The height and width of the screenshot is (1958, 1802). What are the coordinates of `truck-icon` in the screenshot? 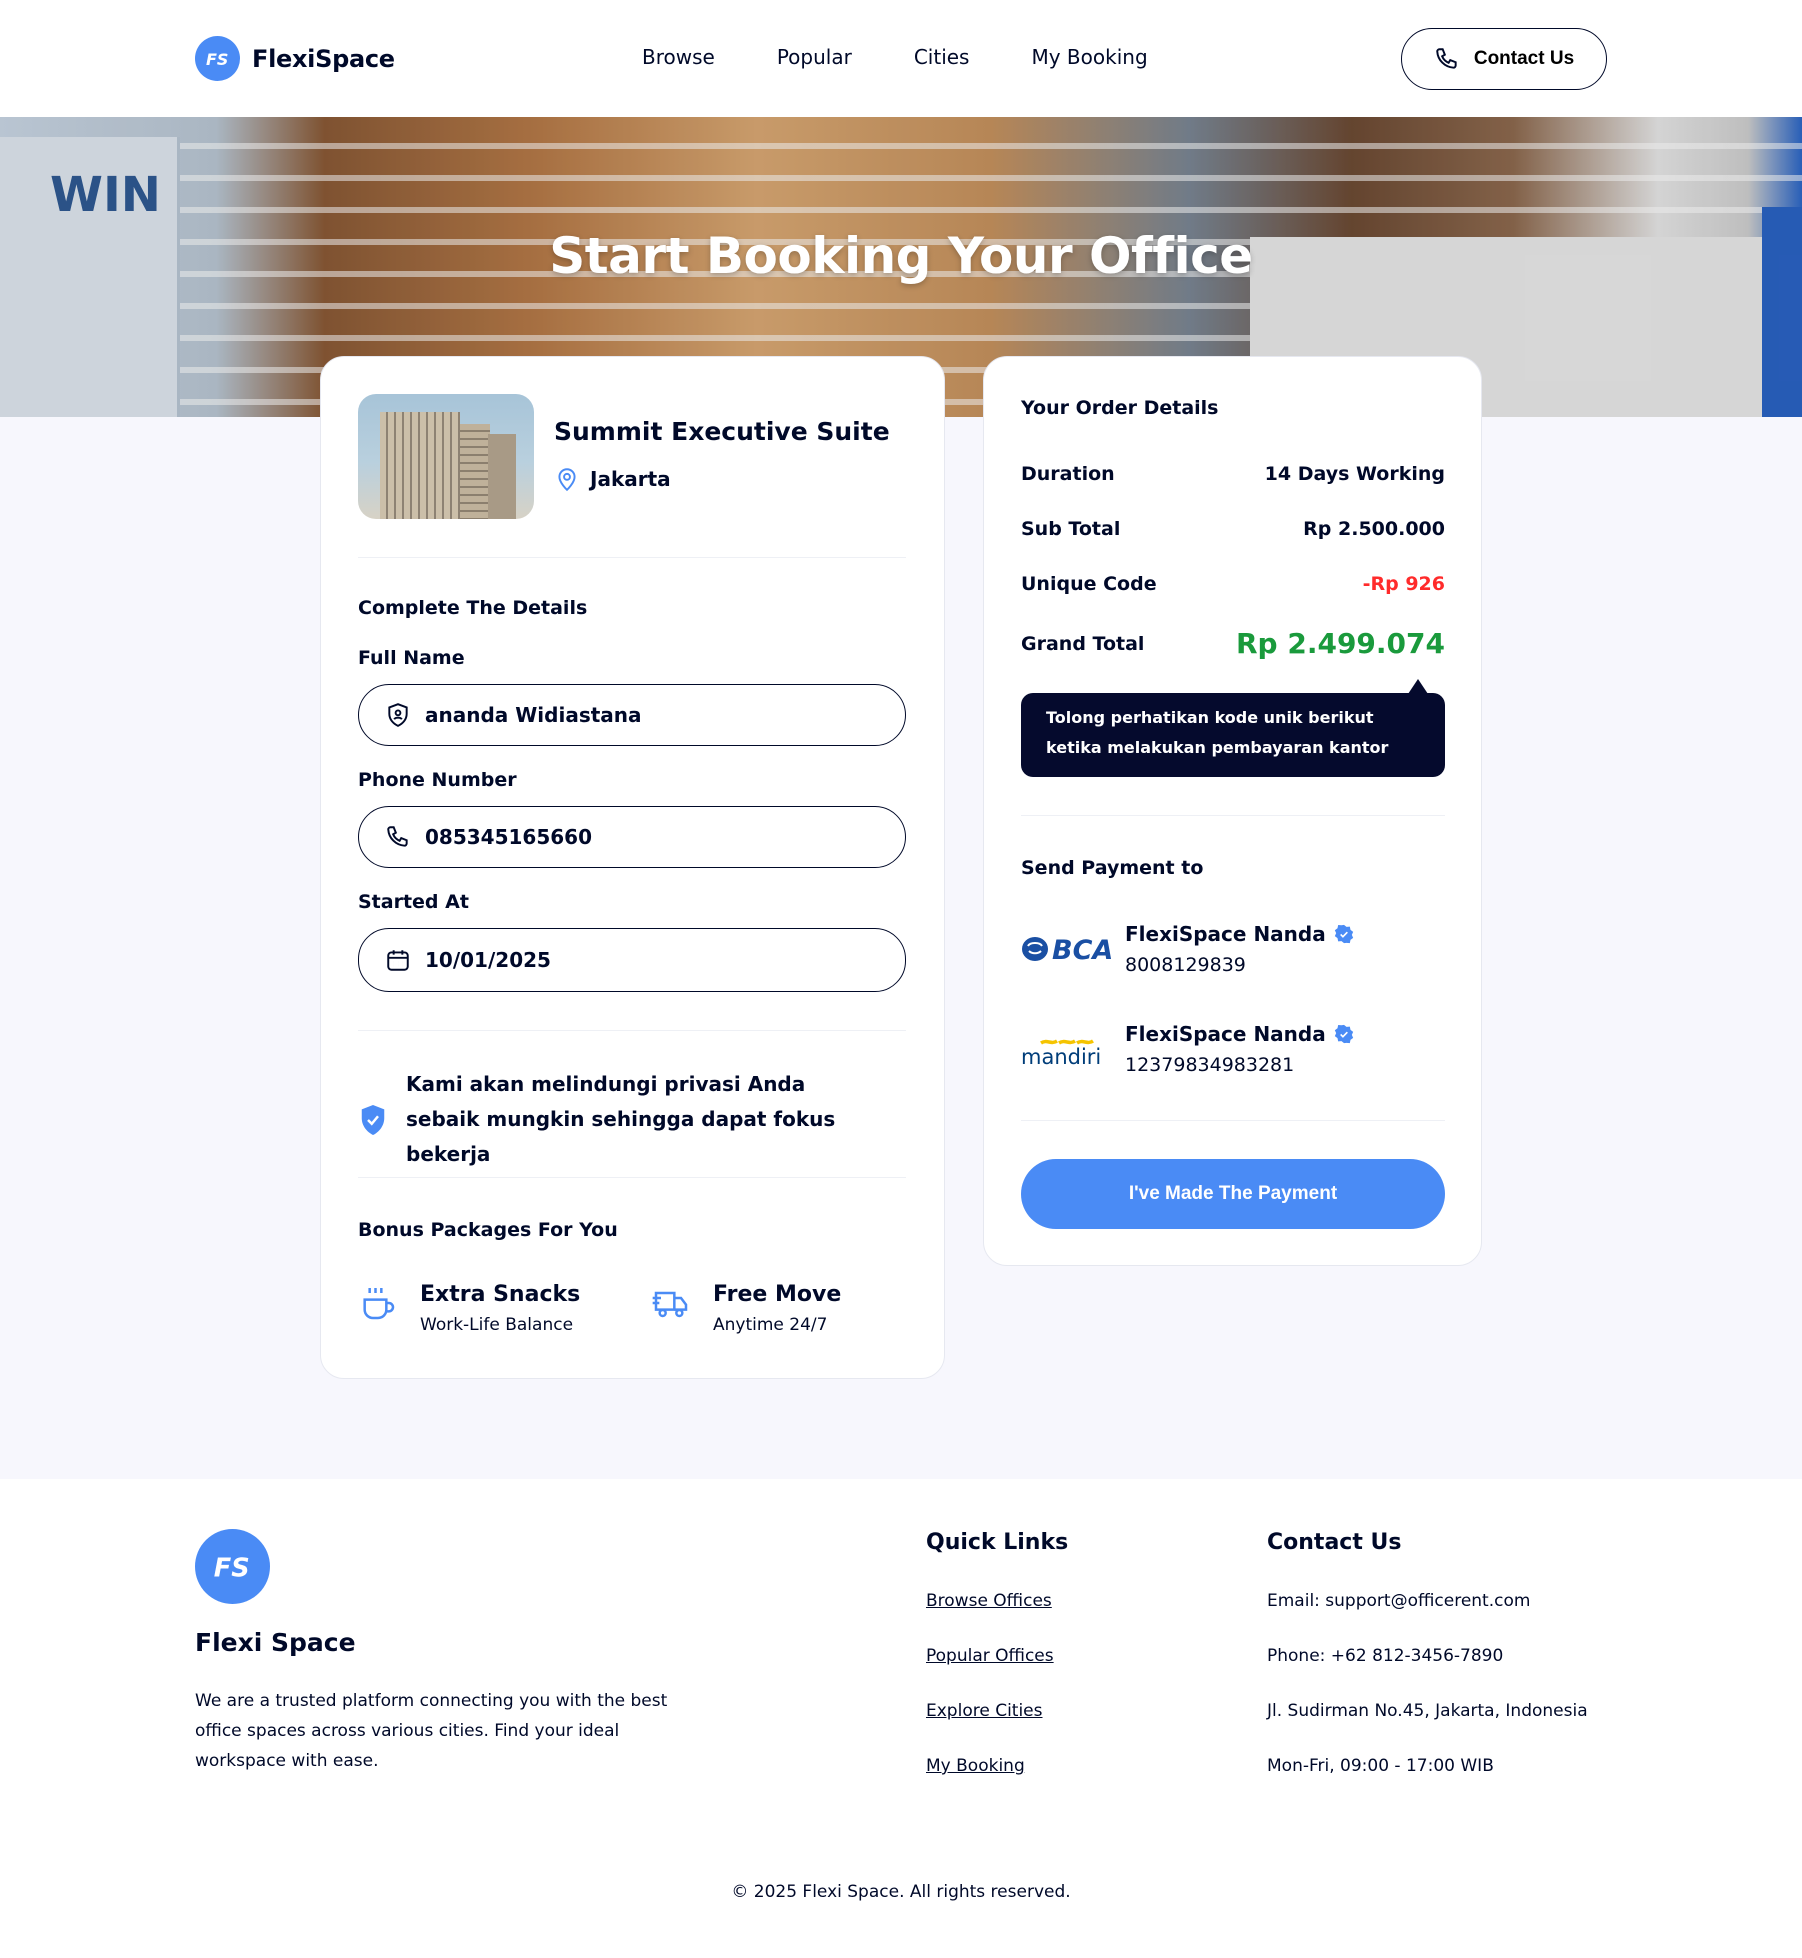 It's located at (670, 1304).